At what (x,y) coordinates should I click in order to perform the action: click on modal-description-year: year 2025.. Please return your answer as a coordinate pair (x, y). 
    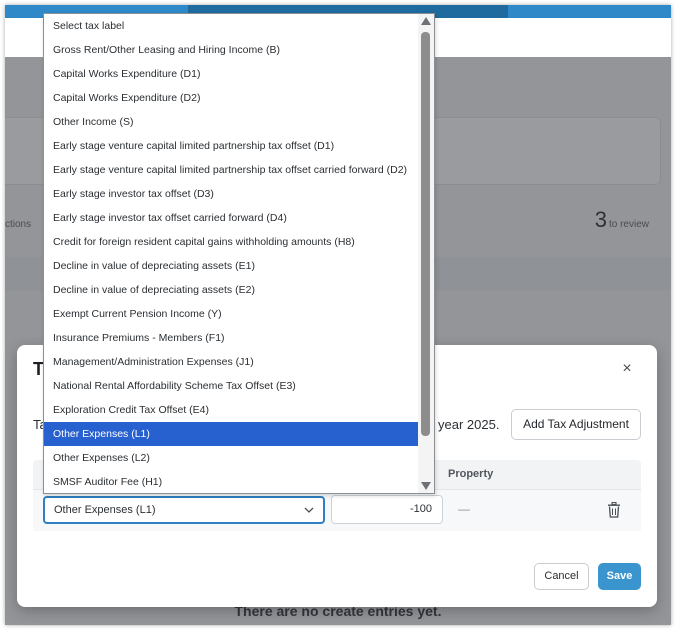
    Looking at the image, I should click on (469, 424).